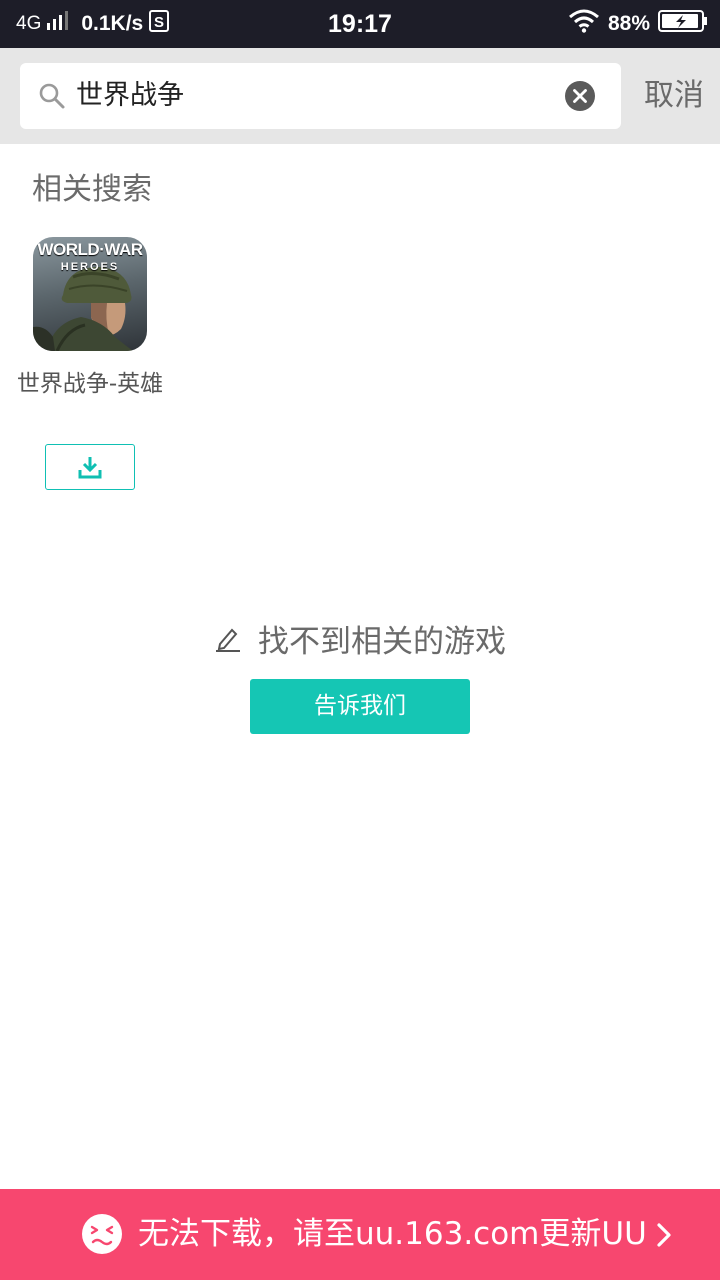 This screenshot has height=1280, width=720. I want to click on chevron-right-icon, so click(664, 1235).